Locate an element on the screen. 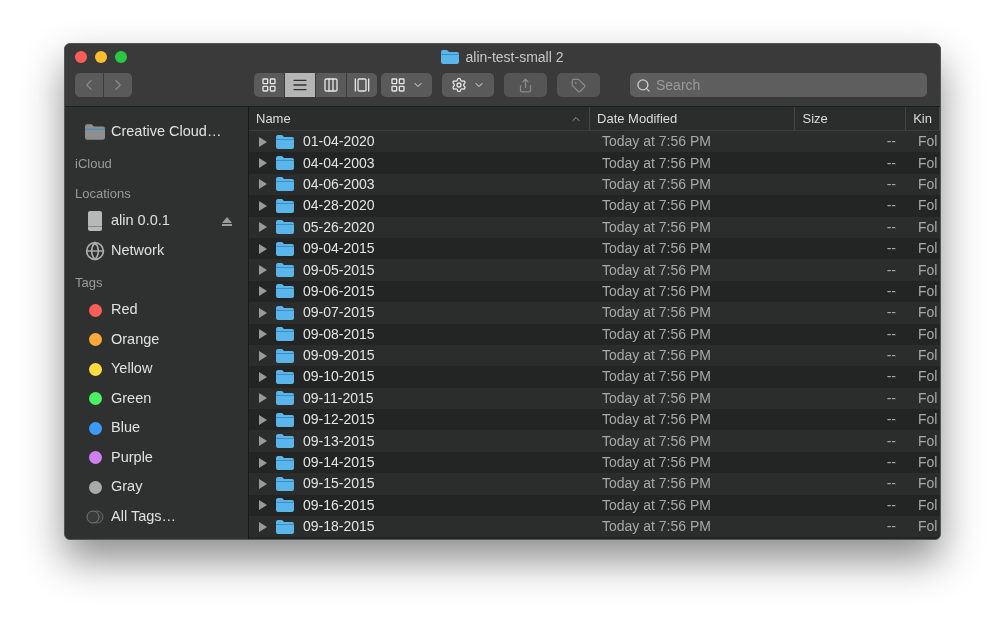 This screenshot has height=624, width=1005. file-name: 09-18-2015 is located at coordinates (339, 527).